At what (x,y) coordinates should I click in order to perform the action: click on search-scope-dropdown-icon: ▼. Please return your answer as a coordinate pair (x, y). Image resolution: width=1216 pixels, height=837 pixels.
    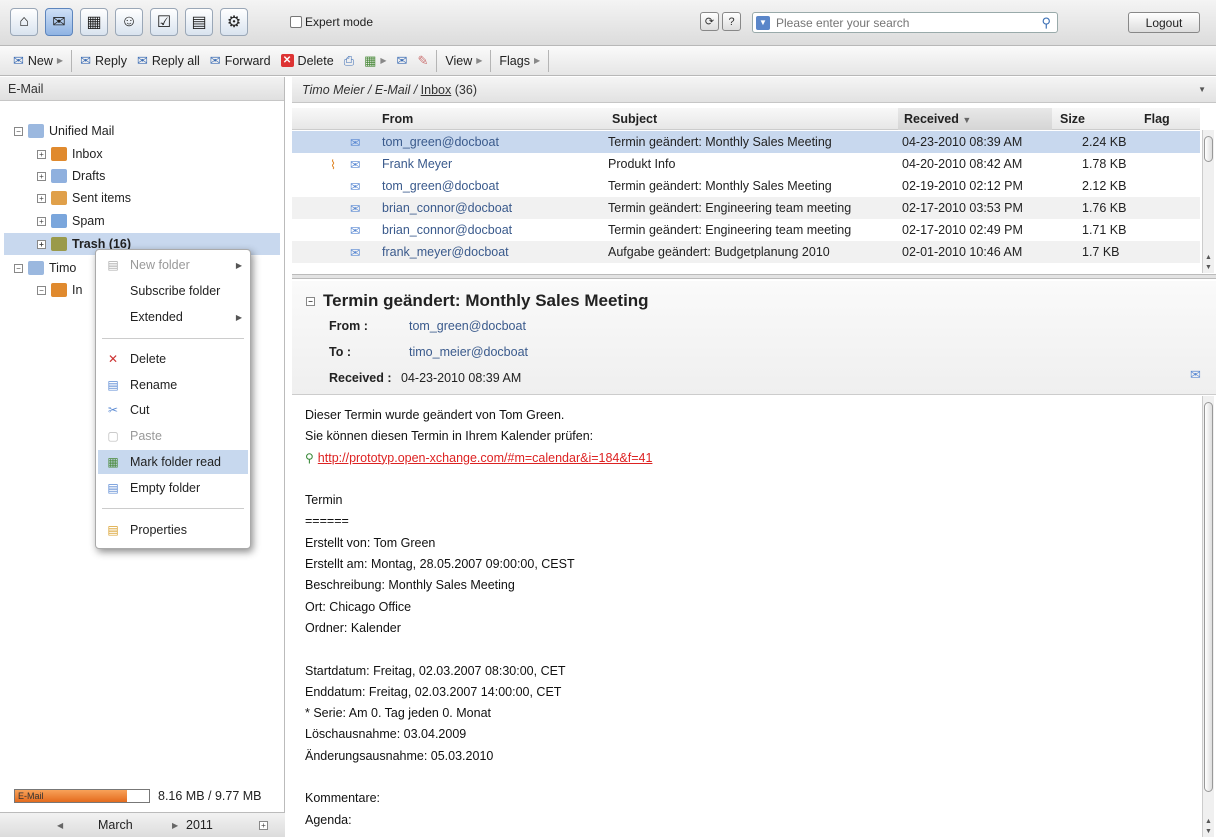
    Looking at the image, I should click on (763, 22).